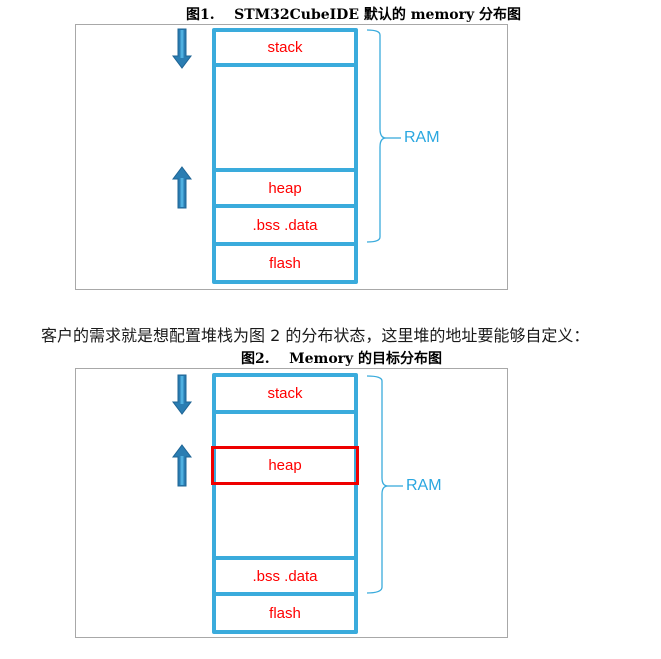  I want to click on figure1-flash-block: flash, so click(285, 263).